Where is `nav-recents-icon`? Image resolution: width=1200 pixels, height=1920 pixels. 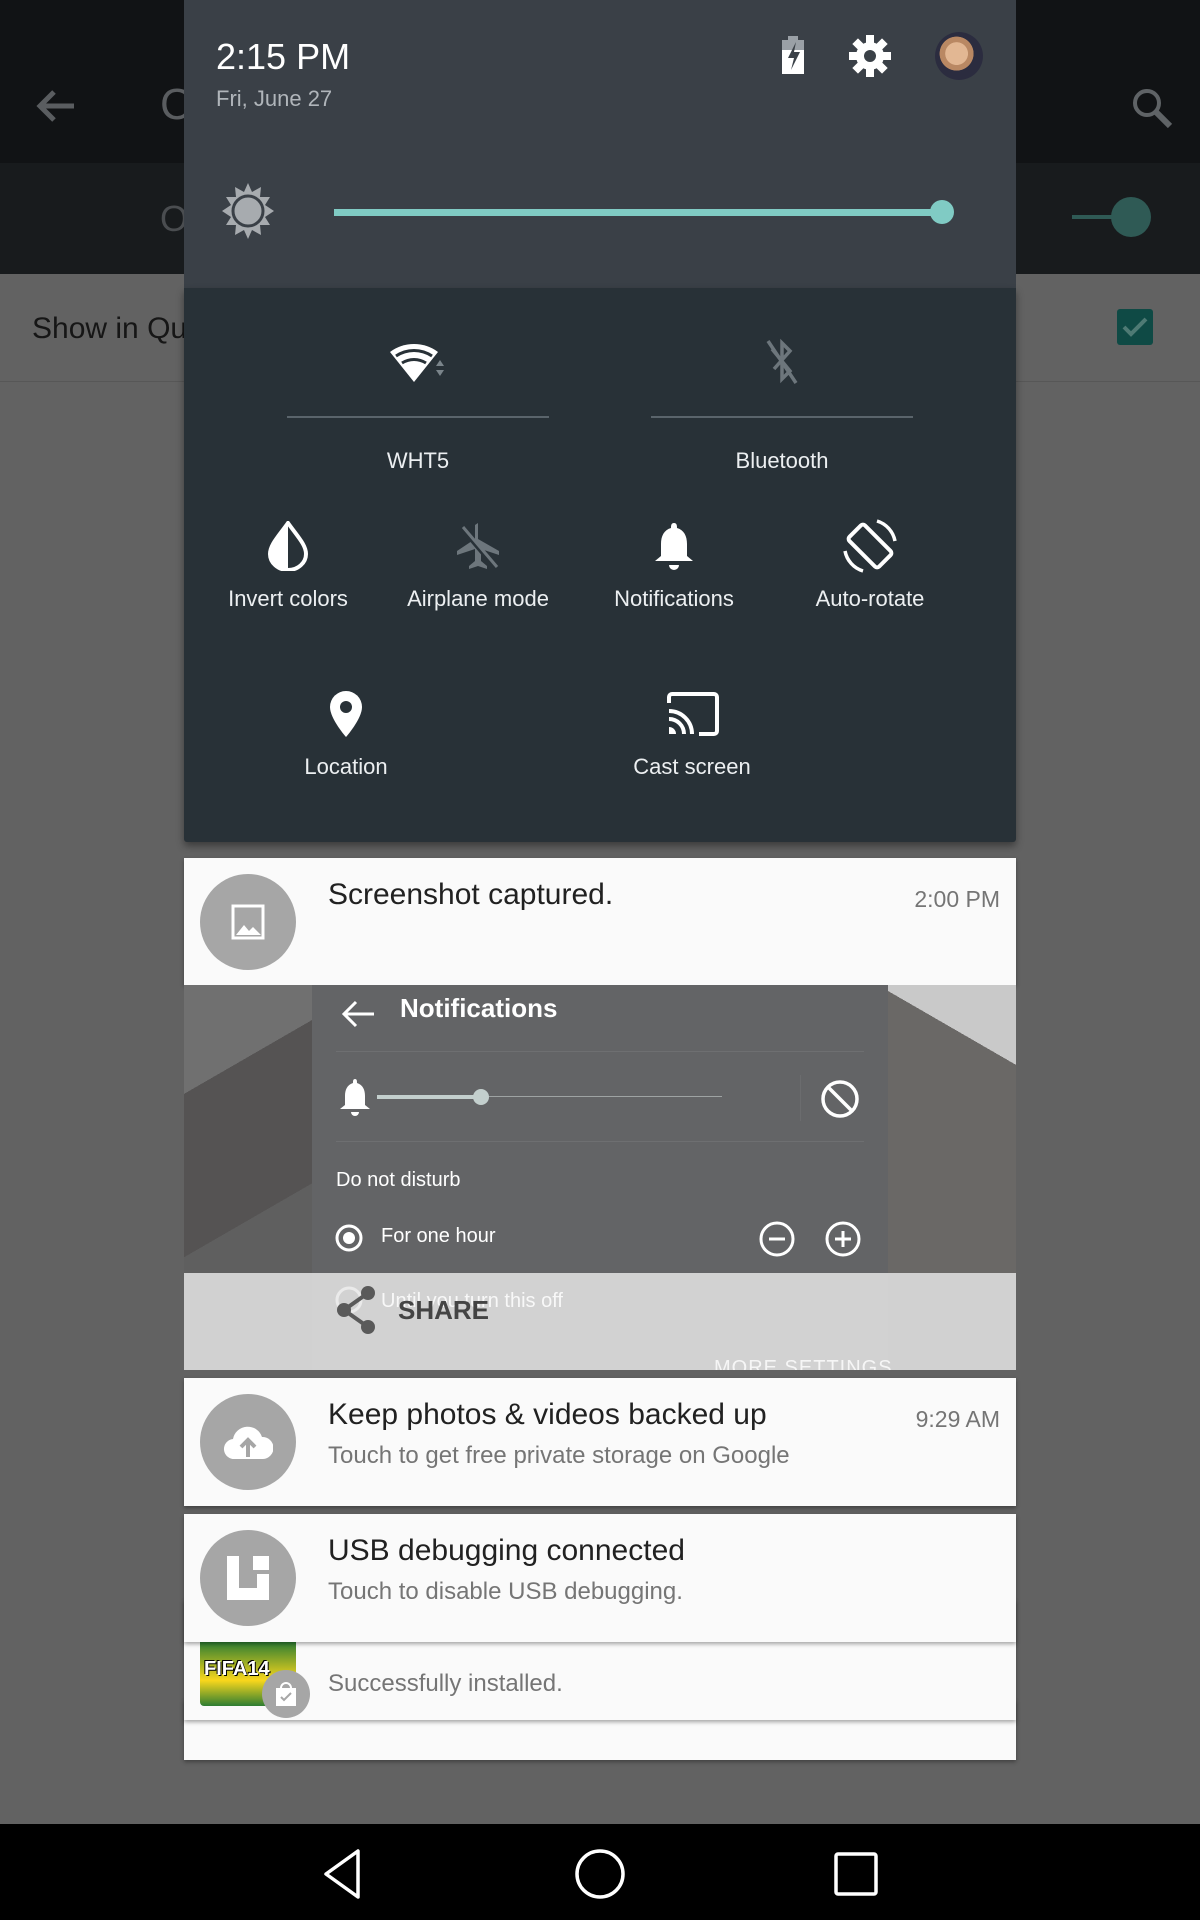 nav-recents-icon is located at coordinates (856, 1874).